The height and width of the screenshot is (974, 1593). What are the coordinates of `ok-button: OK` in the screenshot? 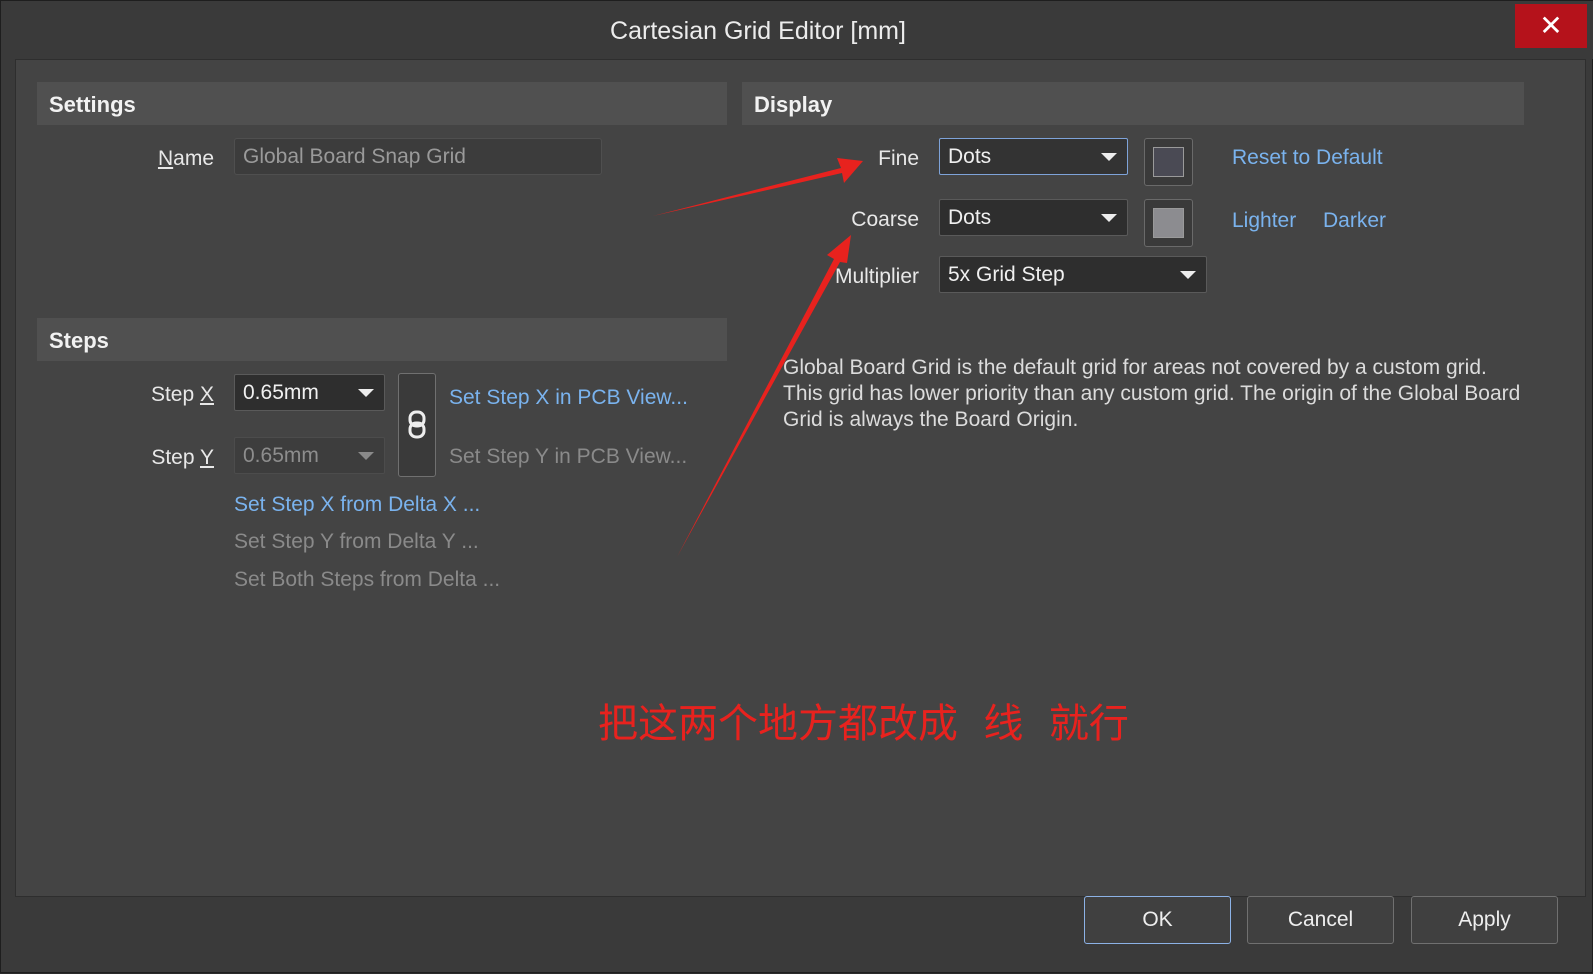 It's located at (1157, 920).